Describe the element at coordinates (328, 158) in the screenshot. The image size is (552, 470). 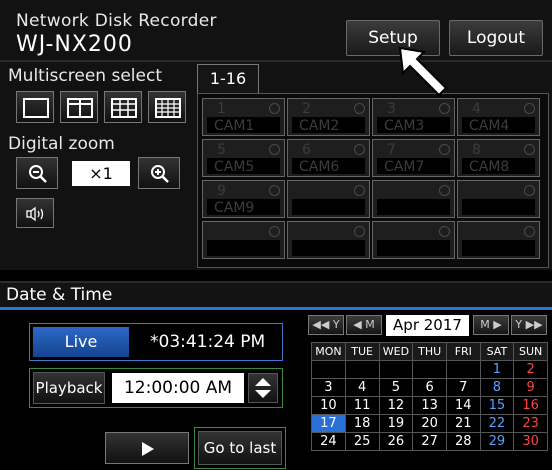
I see `camera-cell: 6 CAM6` at that location.